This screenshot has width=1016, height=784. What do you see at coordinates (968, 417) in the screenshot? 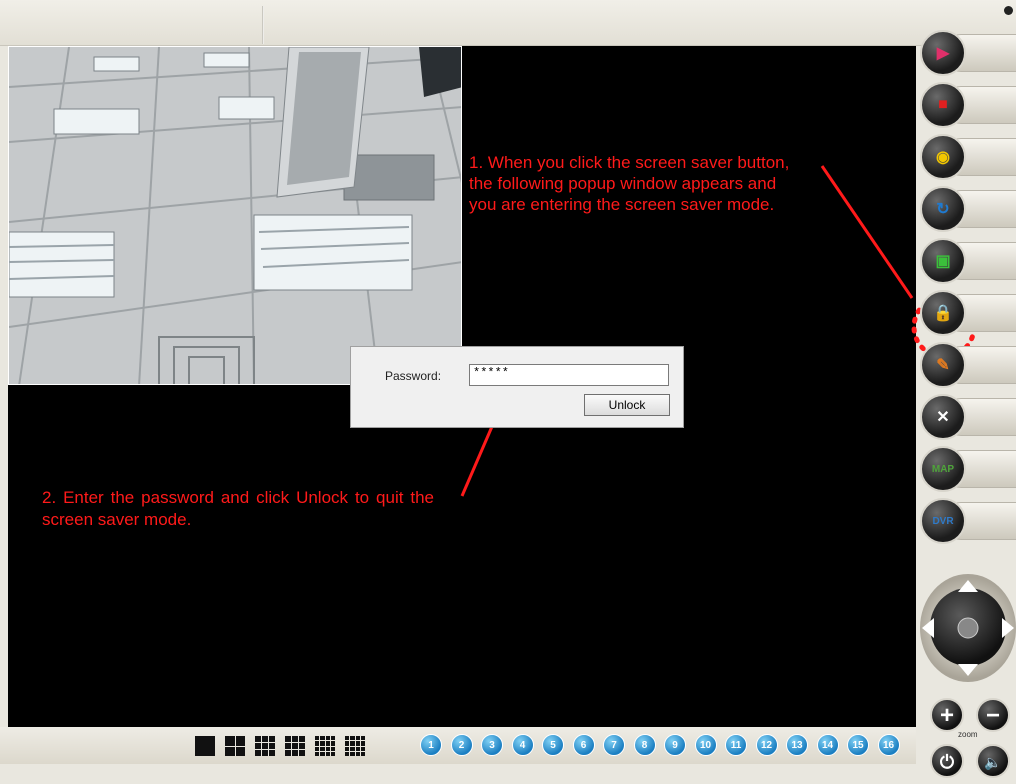
I see `settings-tools-button: ✕` at bounding box center [968, 417].